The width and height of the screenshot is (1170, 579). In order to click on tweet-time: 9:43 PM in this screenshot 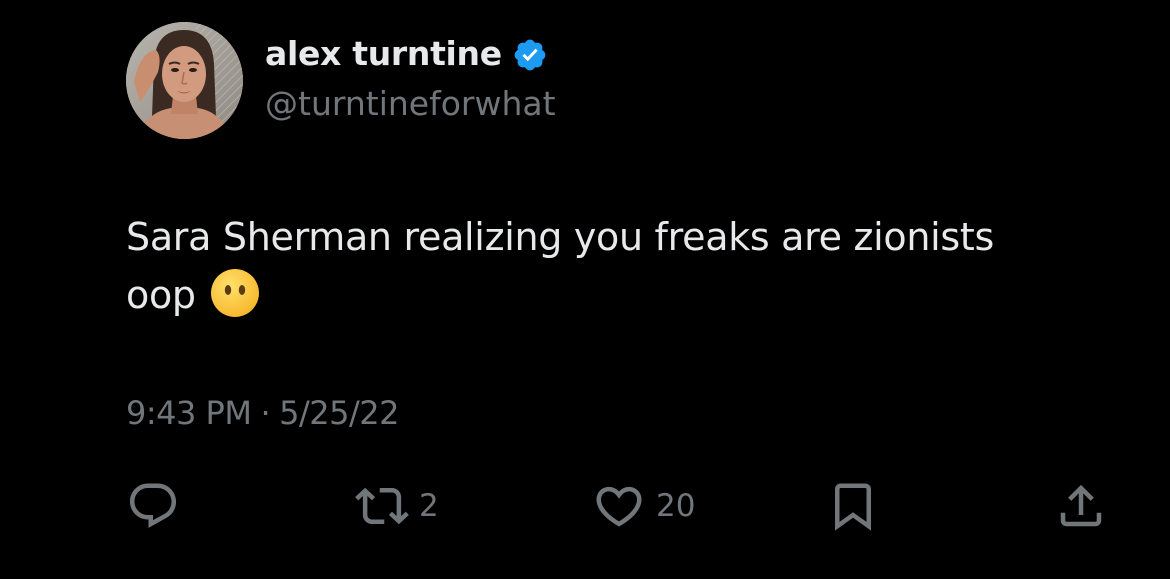, I will do `click(189, 413)`.